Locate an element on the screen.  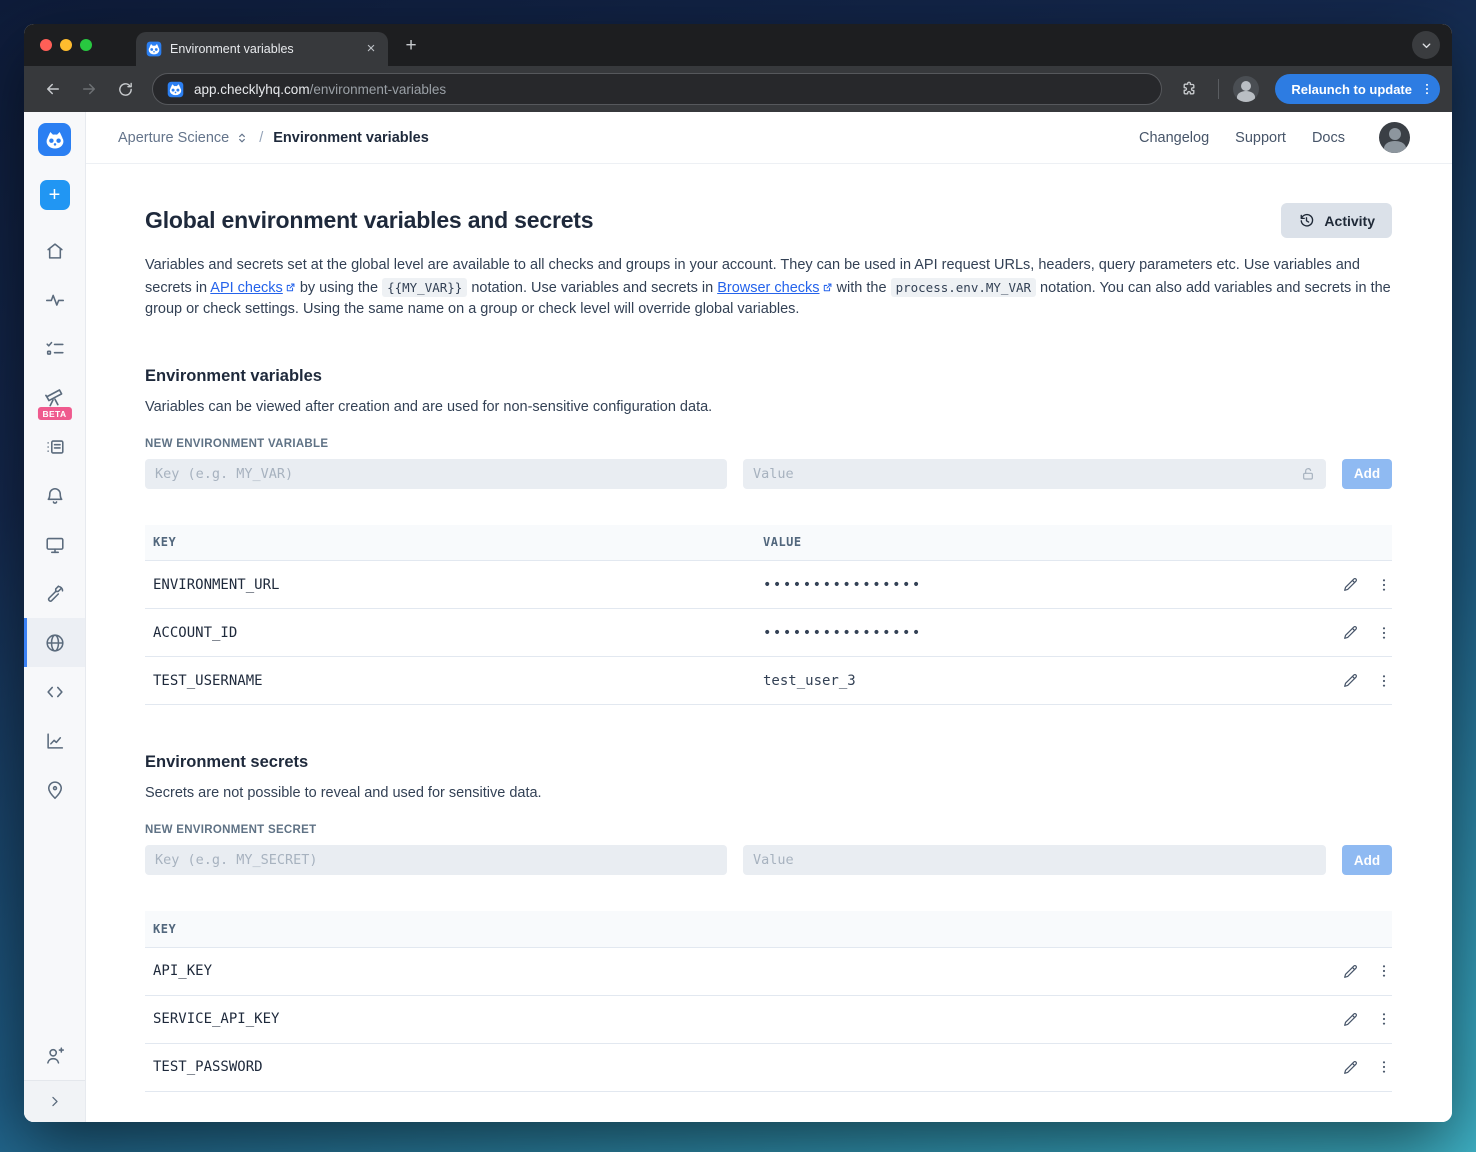
variables-table-header: KEY VALUE is located at coordinates (768, 542).